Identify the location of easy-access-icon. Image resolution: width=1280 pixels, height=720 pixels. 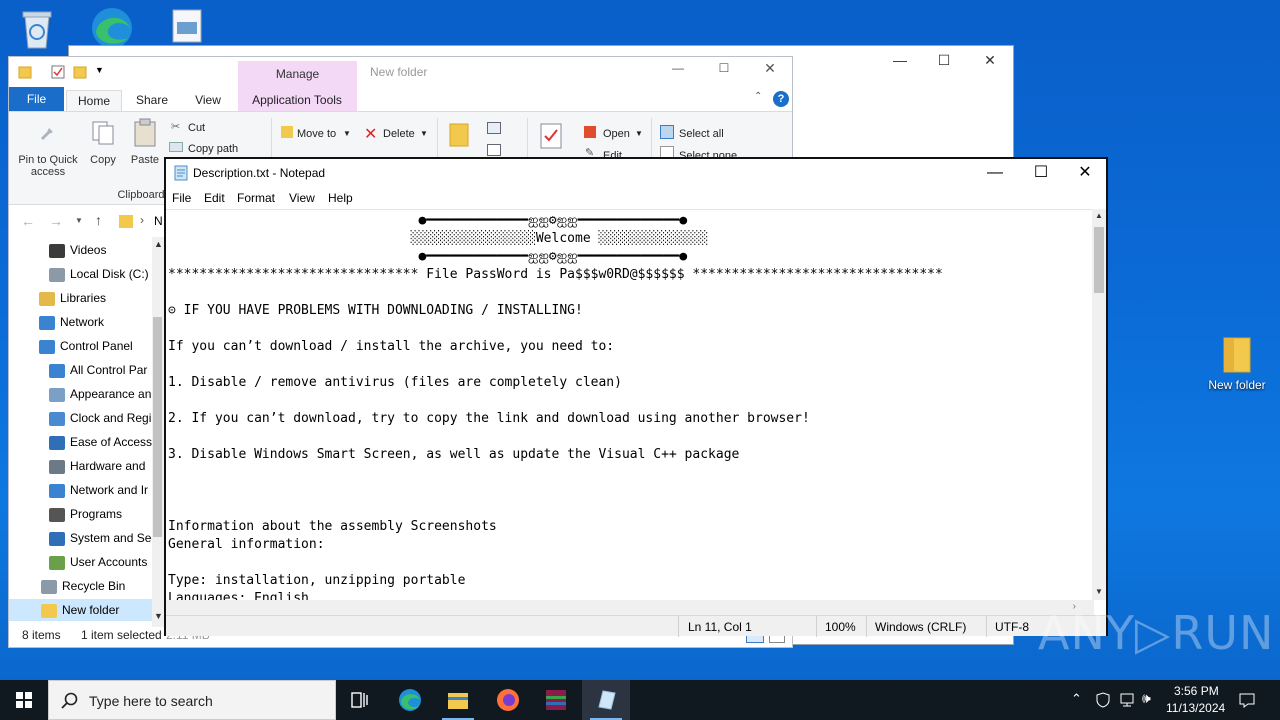
(494, 150).